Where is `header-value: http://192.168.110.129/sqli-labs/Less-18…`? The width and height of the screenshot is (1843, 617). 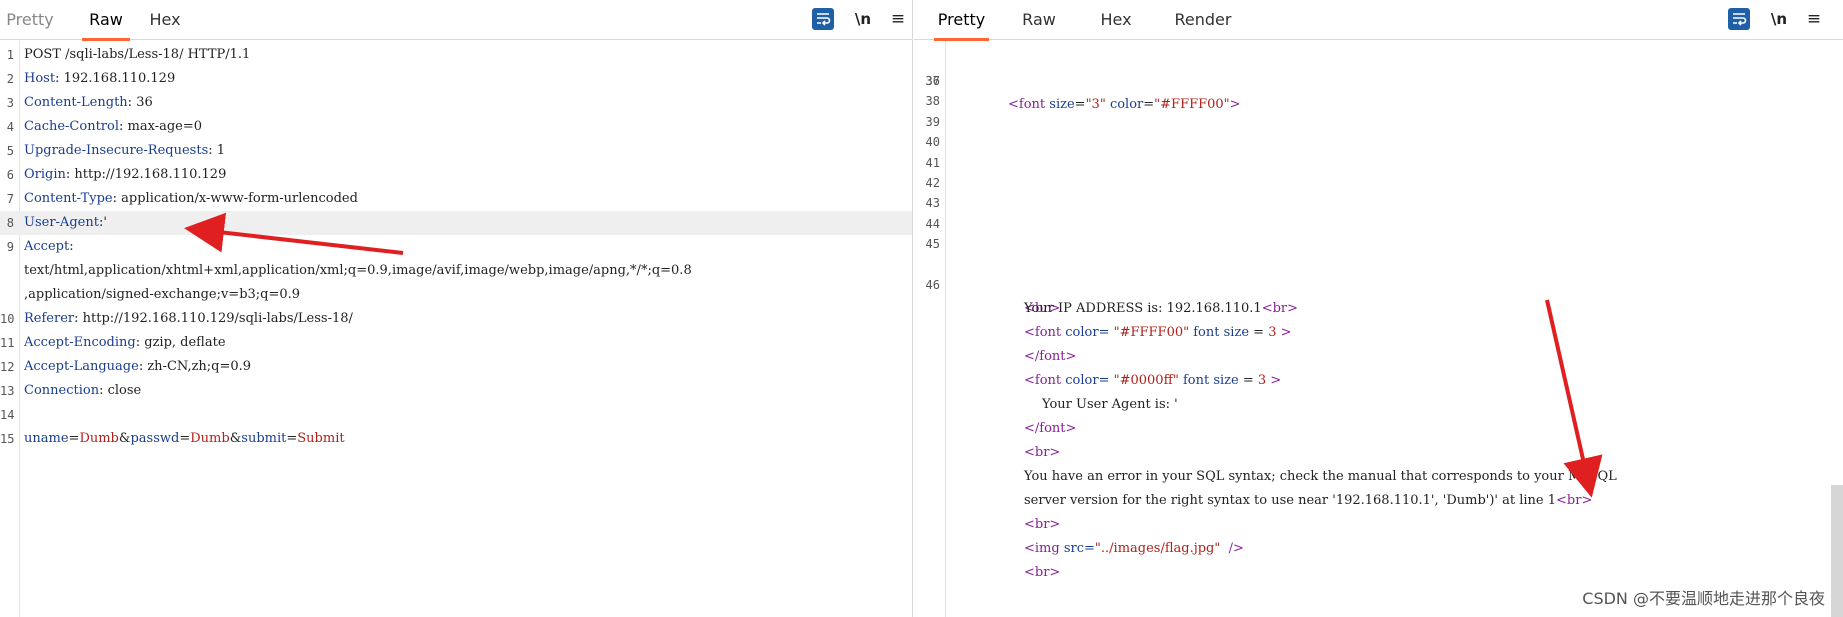
header-value: http://192.168.110.129/sqli-labs/Less-18… is located at coordinates (217, 318).